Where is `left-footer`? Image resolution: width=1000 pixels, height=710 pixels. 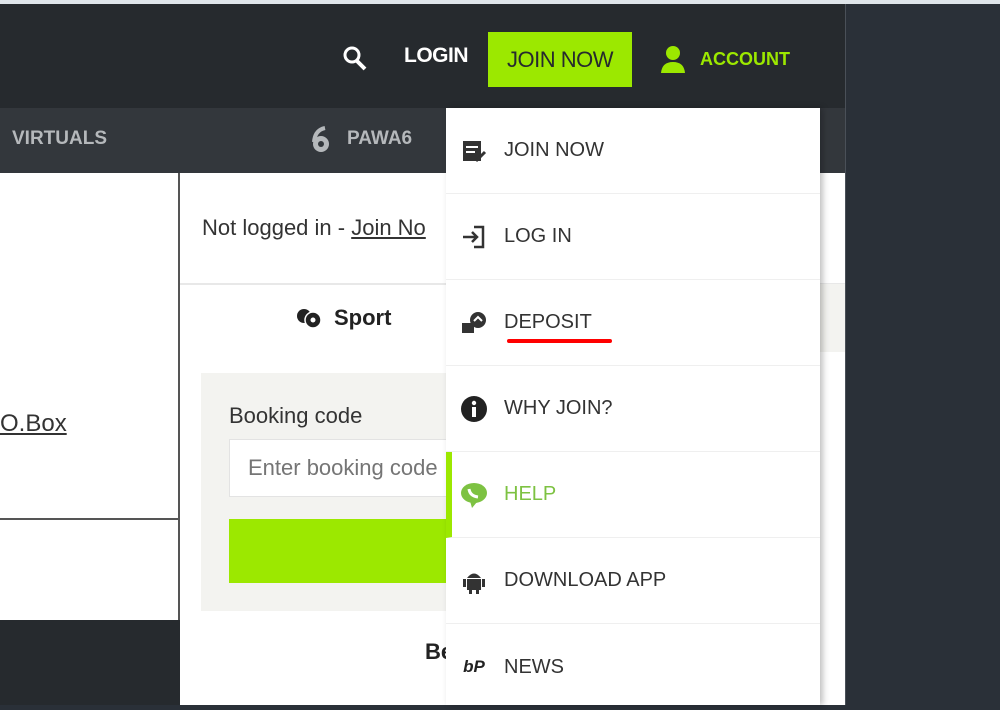
left-footer is located at coordinates (90, 662).